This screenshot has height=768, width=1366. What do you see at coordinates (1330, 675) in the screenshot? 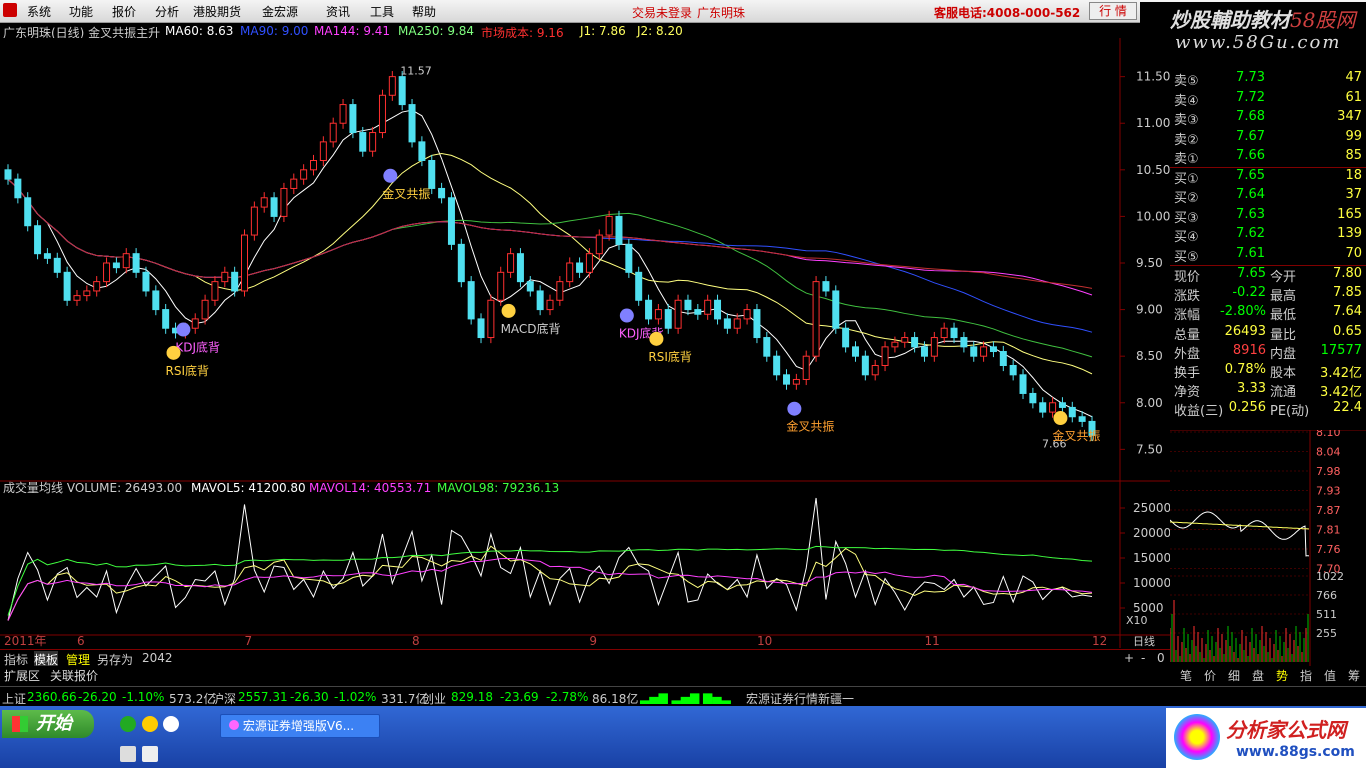
I see `tab-value: 值` at bounding box center [1330, 675].